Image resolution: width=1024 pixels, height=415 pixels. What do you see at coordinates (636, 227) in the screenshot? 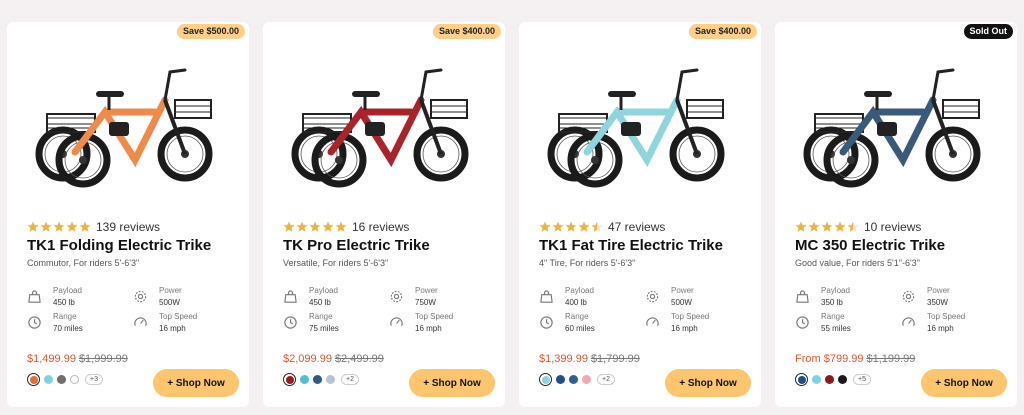
I see `review-count: 47 reviews` at bounding box center [636, 227].